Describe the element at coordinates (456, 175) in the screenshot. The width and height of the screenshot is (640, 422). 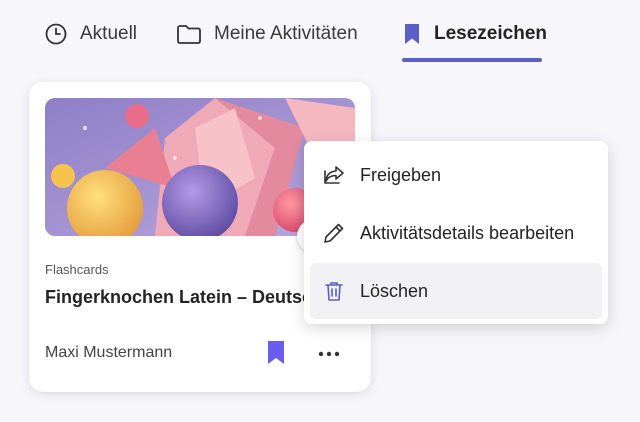
I see `menu-item-freigeben: Freigeben` at that location.